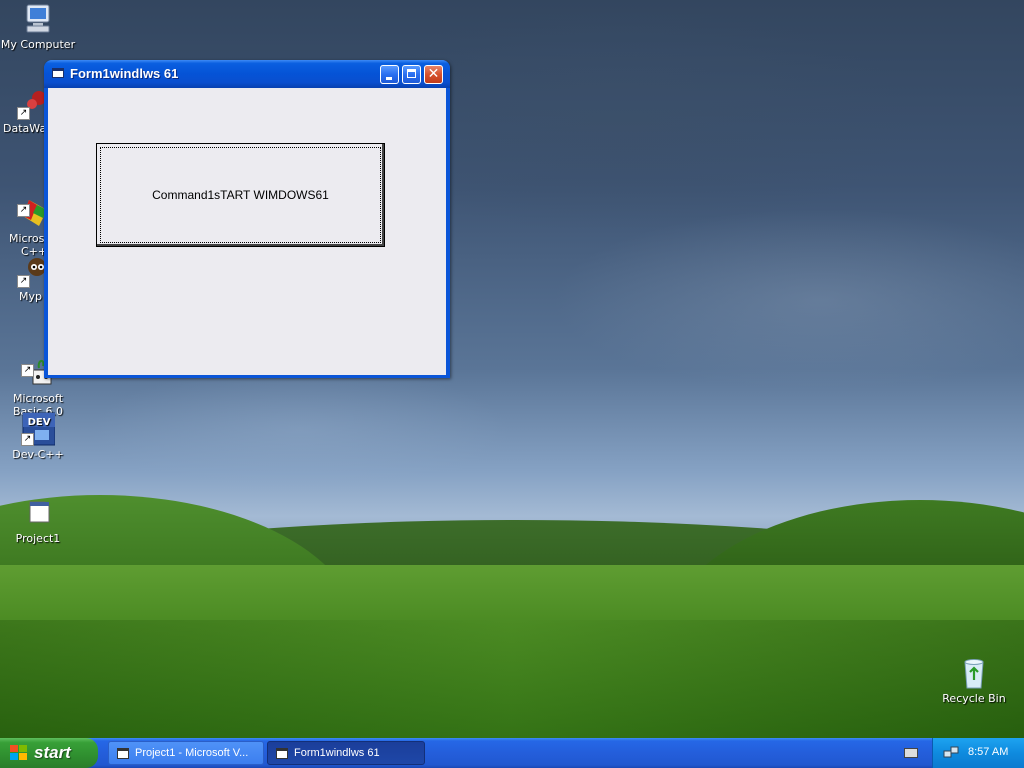 The height and width of the screenshot is (768, 1024). What do you see at coordinates (39, 422) in the screenshot?
I see `svg-text: DEV` at bounding box center [39, 422].